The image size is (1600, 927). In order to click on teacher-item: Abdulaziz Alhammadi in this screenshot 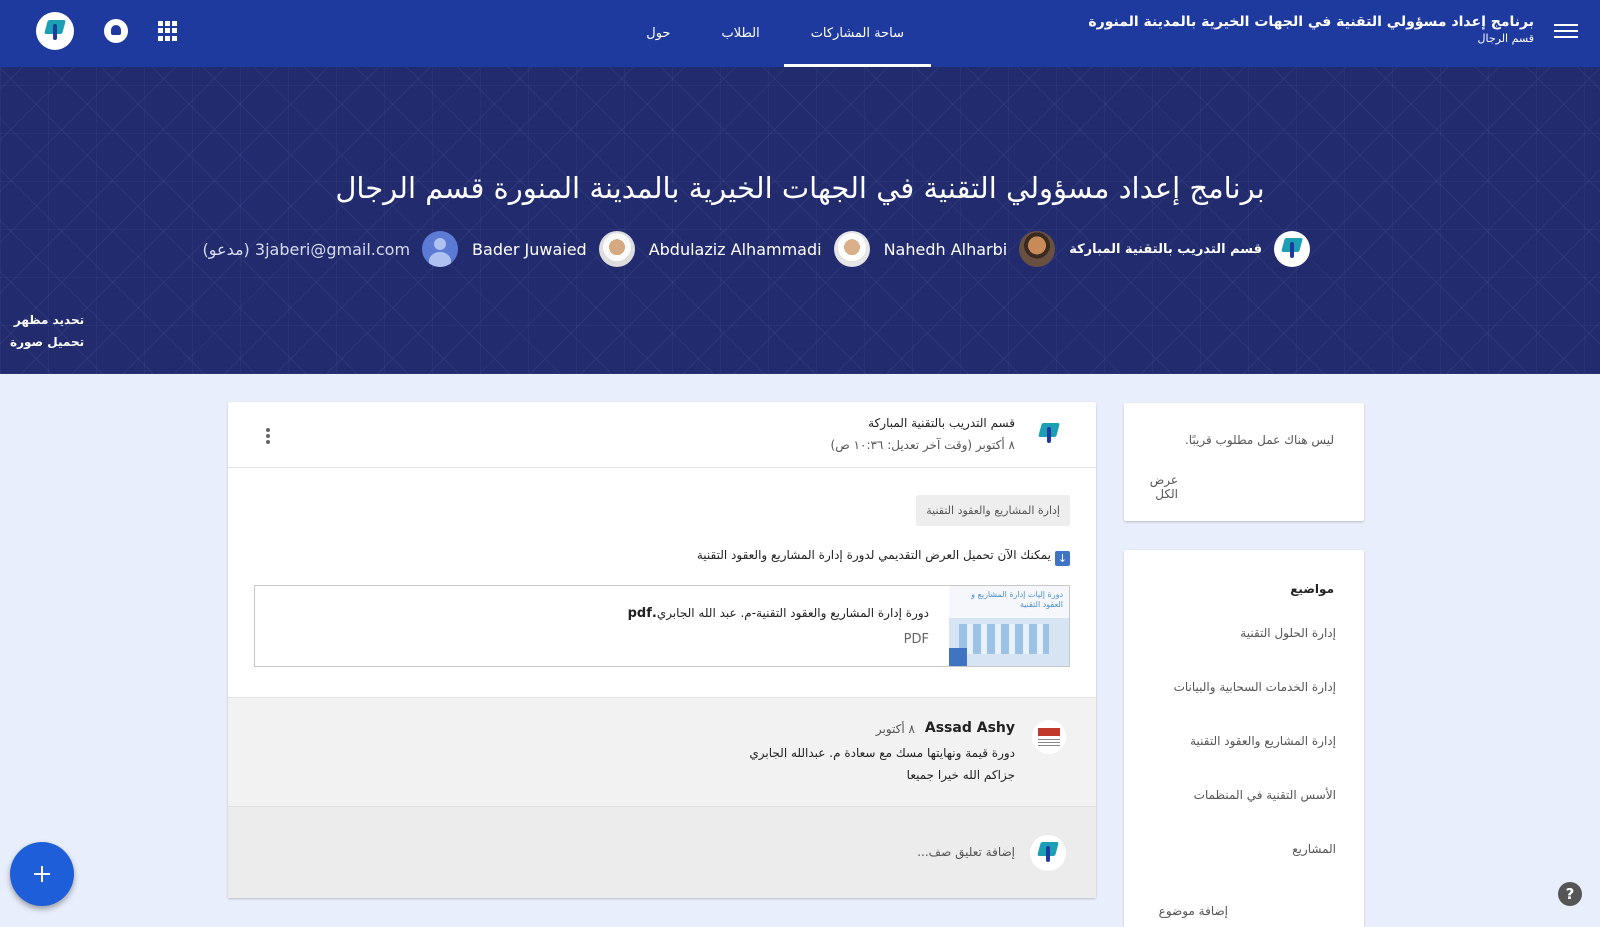, I will do `click(759, 249)`.